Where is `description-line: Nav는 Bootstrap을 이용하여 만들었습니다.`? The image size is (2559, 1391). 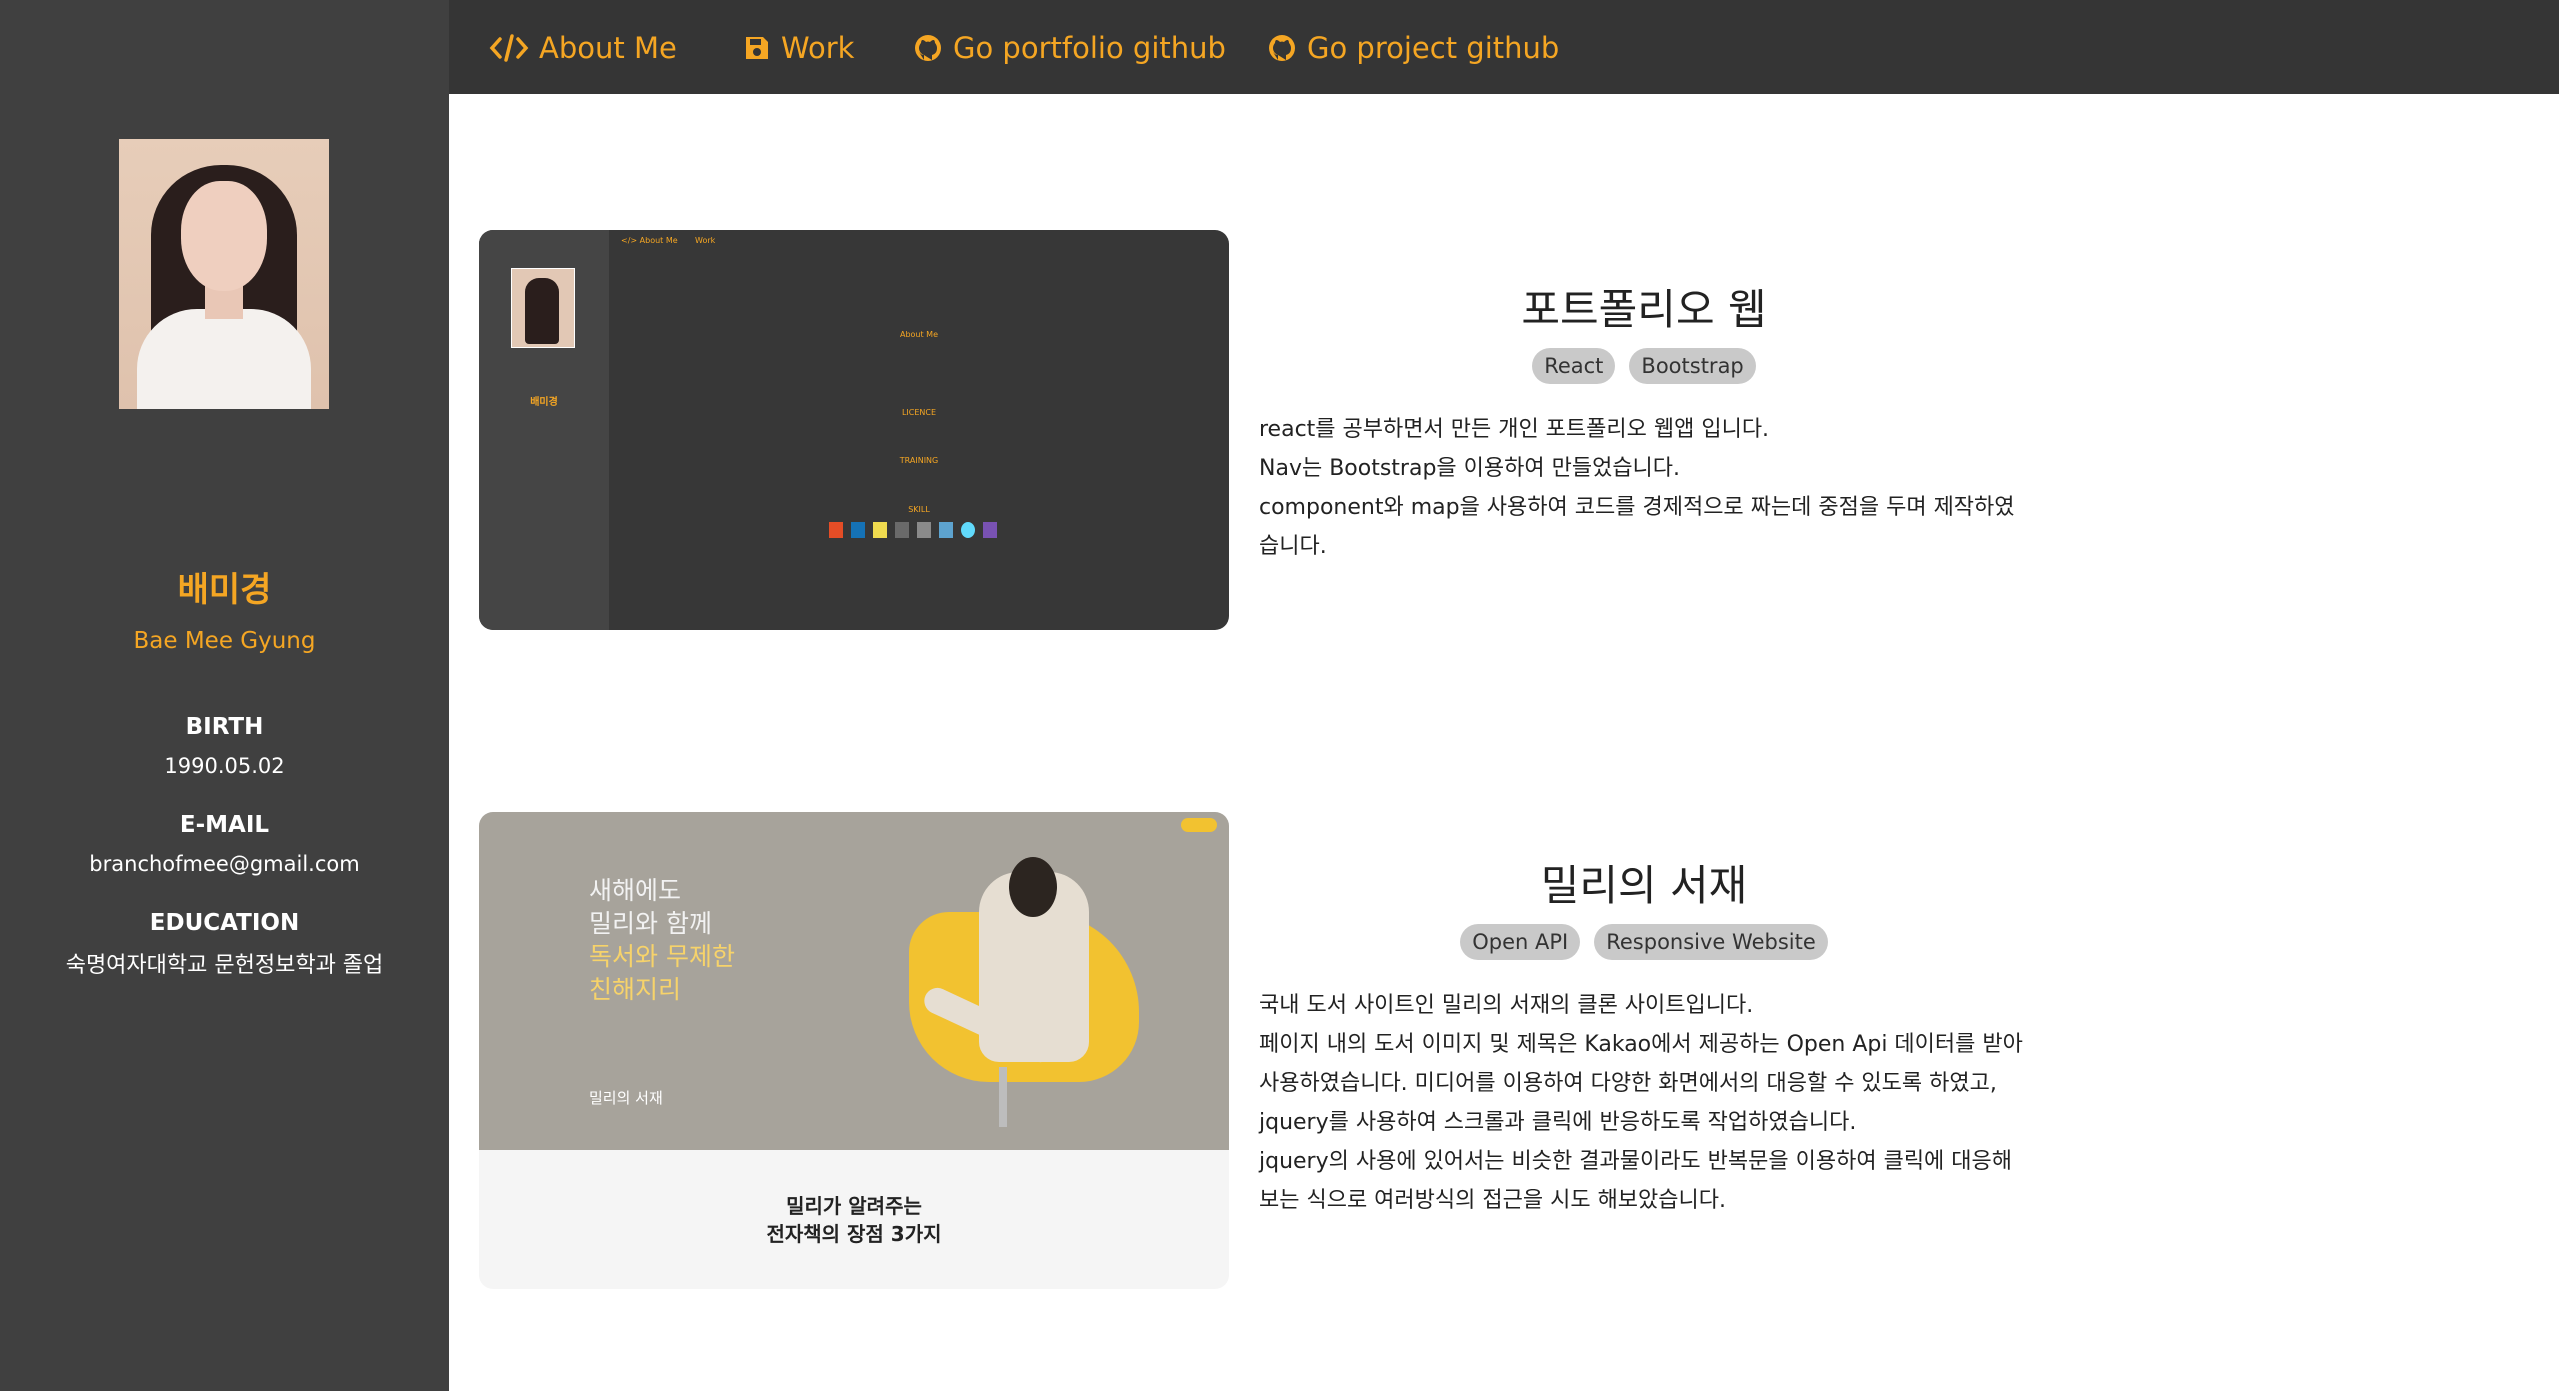 description-line: Nav는 Bootstrap을 이용하여 만들었습니다. is located at coordinates (1470, 468).